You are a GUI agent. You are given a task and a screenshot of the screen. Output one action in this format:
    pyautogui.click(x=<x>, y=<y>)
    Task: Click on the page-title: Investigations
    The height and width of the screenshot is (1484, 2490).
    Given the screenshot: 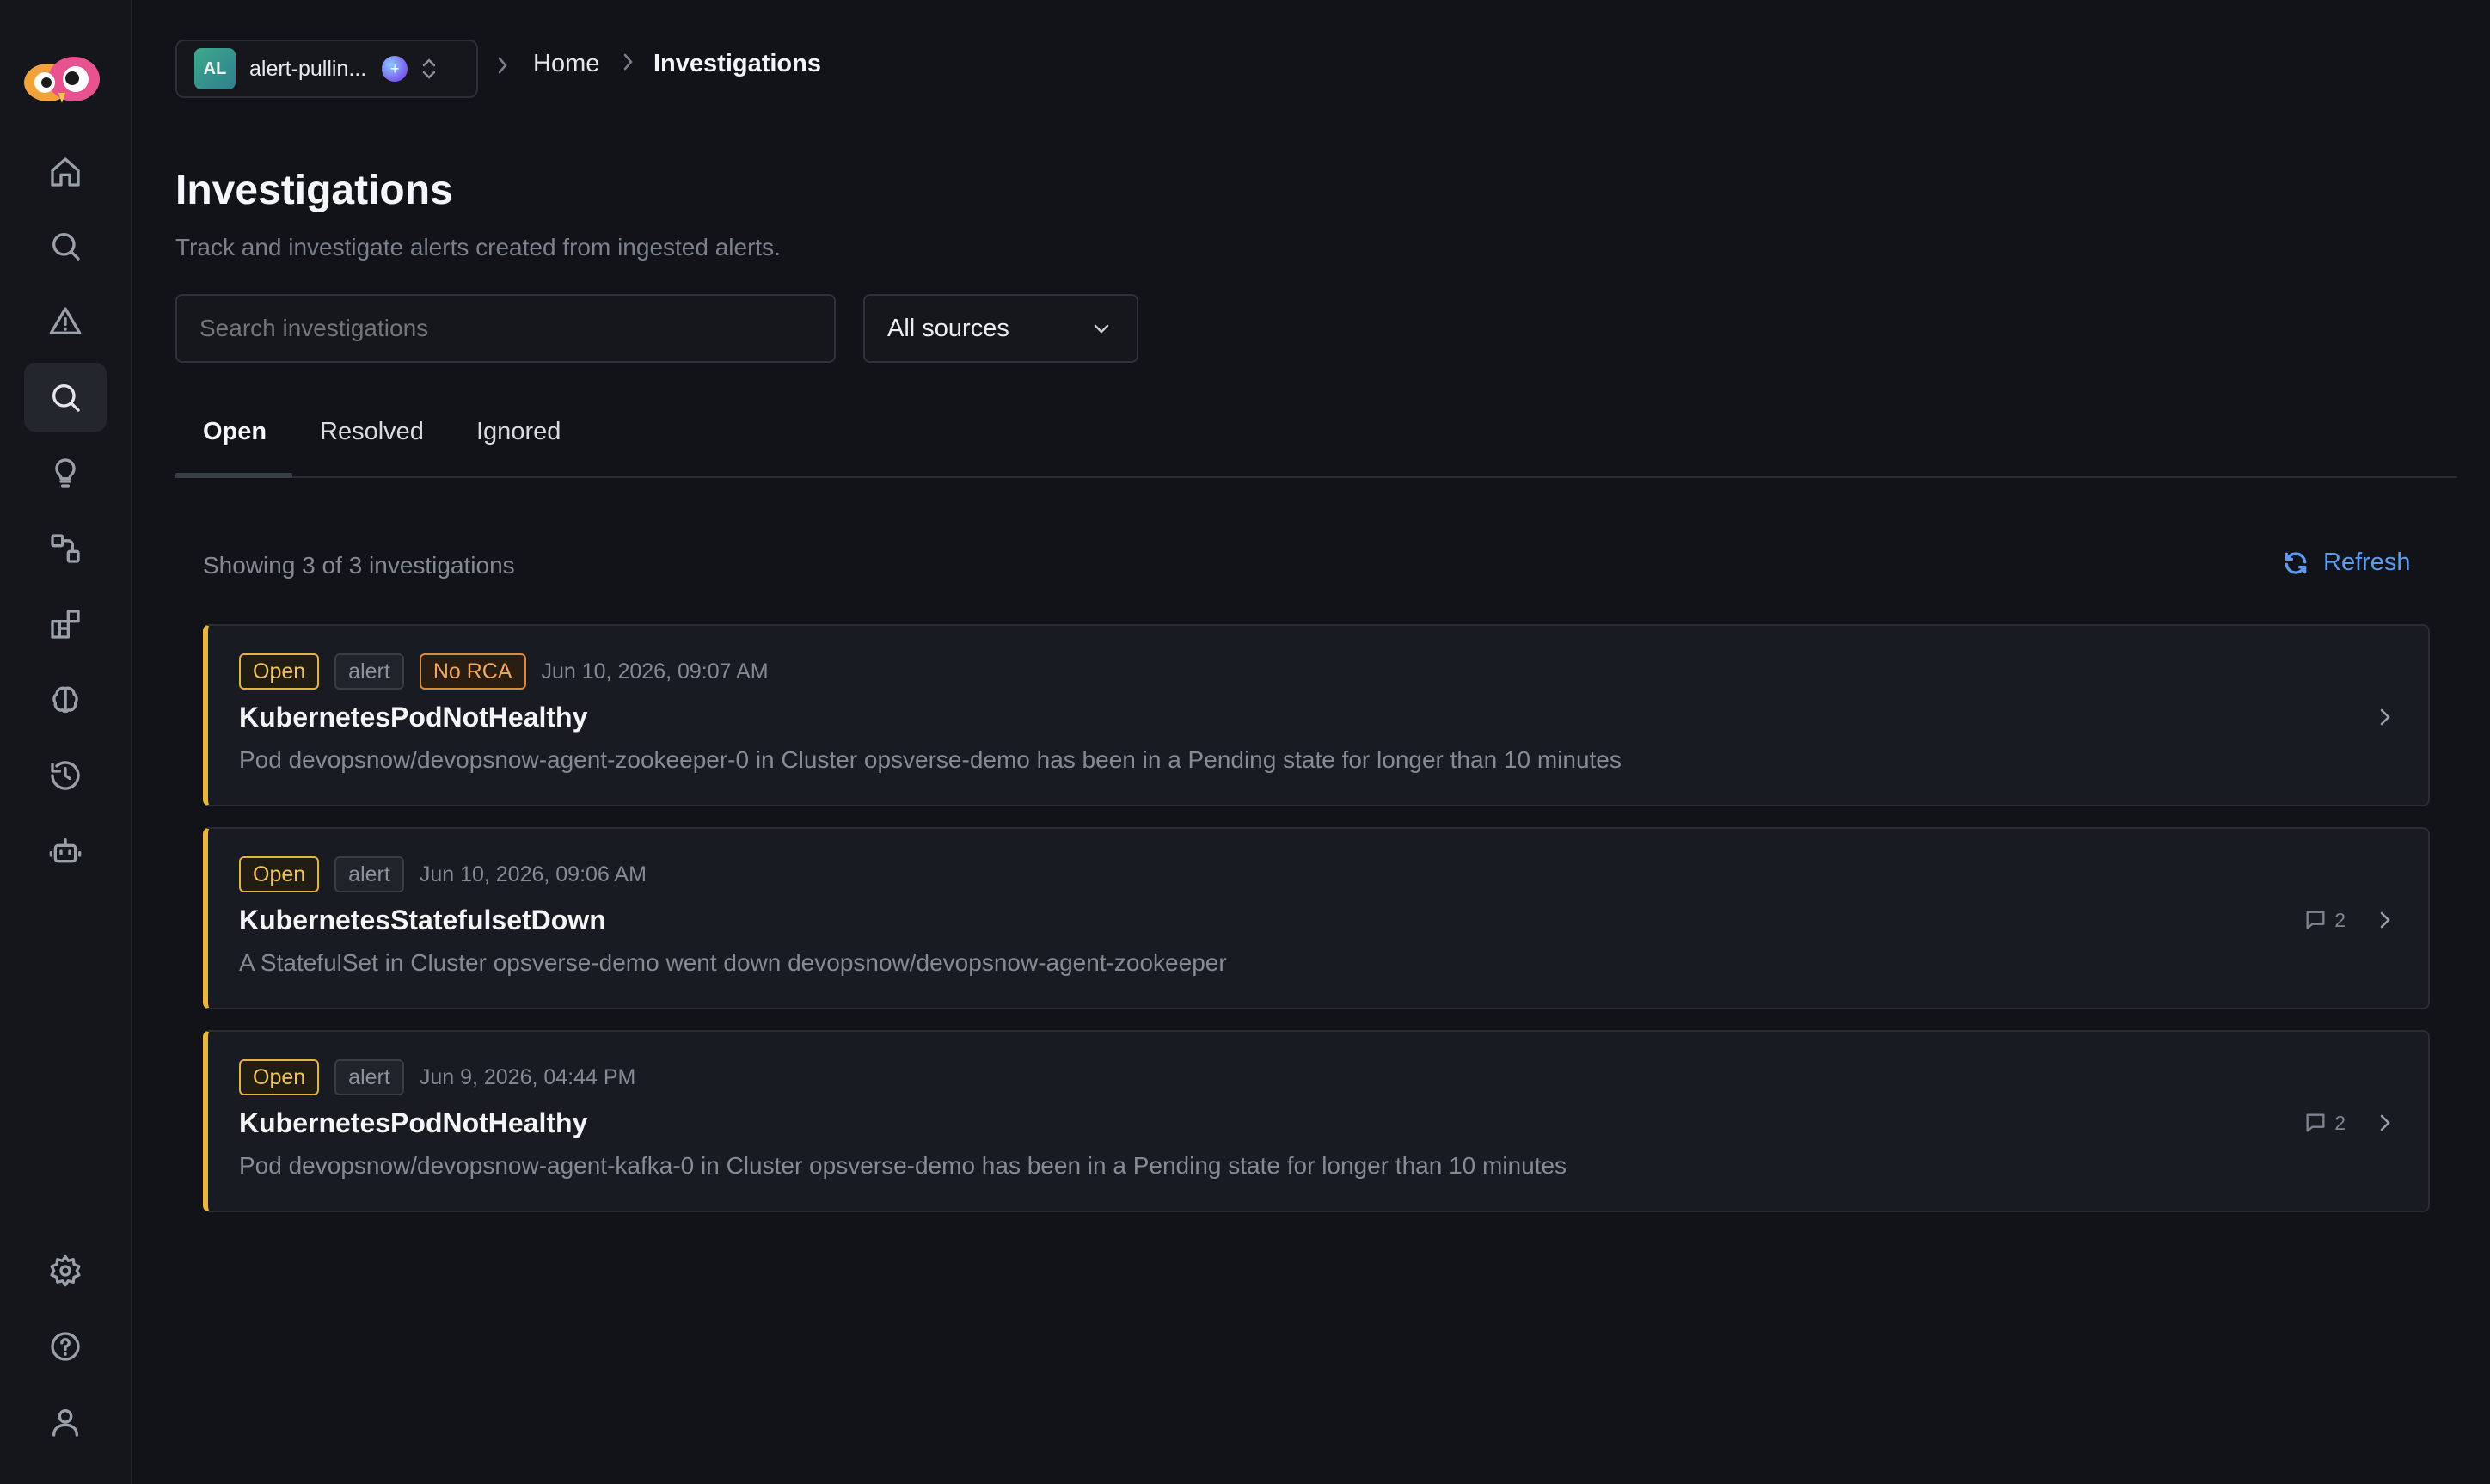 What is the action you would take?
    pyautogui.click(x=314, y=190)
    